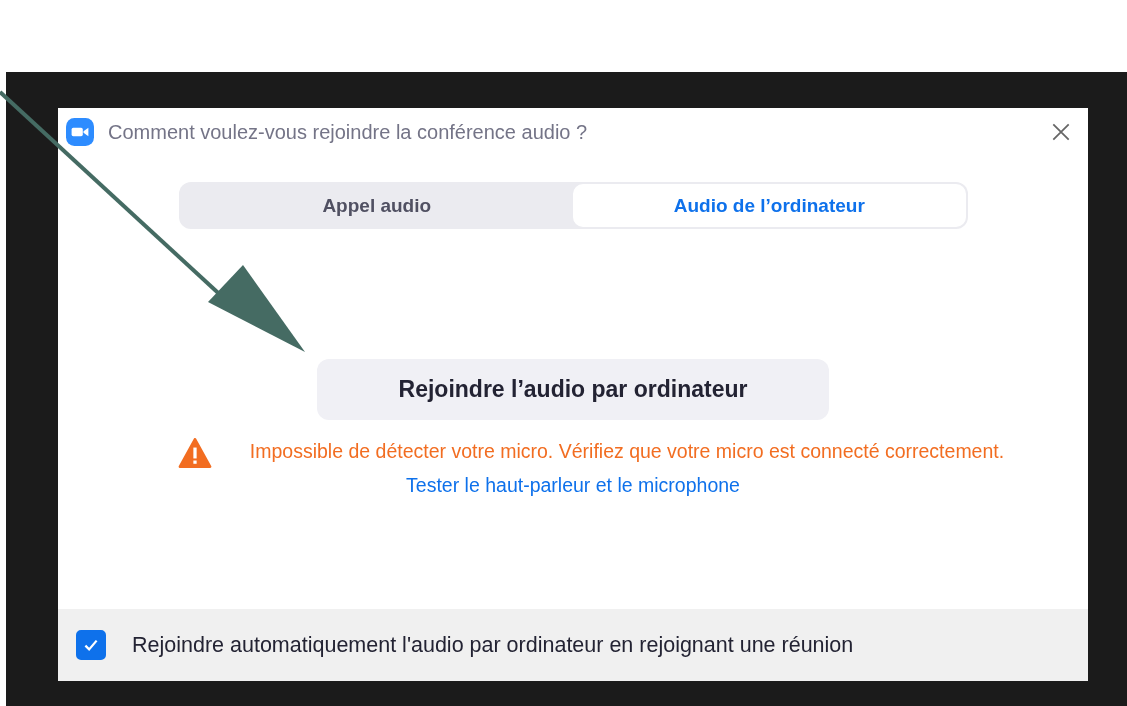 The image size is (1127, 706). What do you see at coordinates (80, 132) in the screenshot?
I see `video-camera-icon` at bounding box center [80, 132].